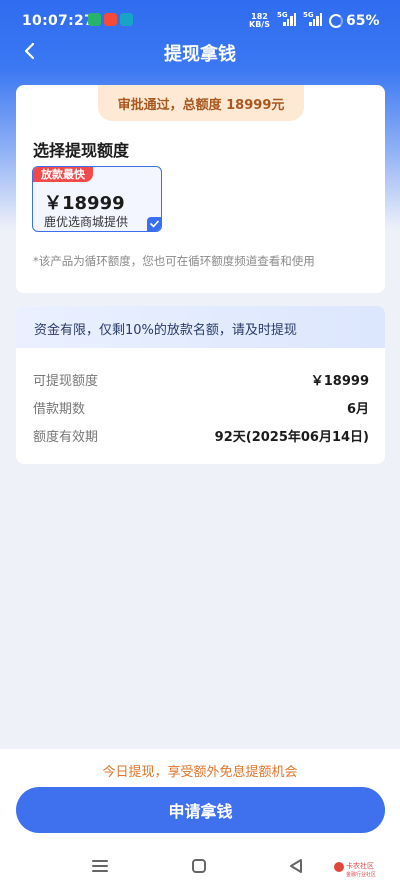 This screenshot has height=894, width=400. What do you see at coordinates (66, 381) in the screenshot?
I see `detail-label: 可提现额度` at bounding box center [66, 381].